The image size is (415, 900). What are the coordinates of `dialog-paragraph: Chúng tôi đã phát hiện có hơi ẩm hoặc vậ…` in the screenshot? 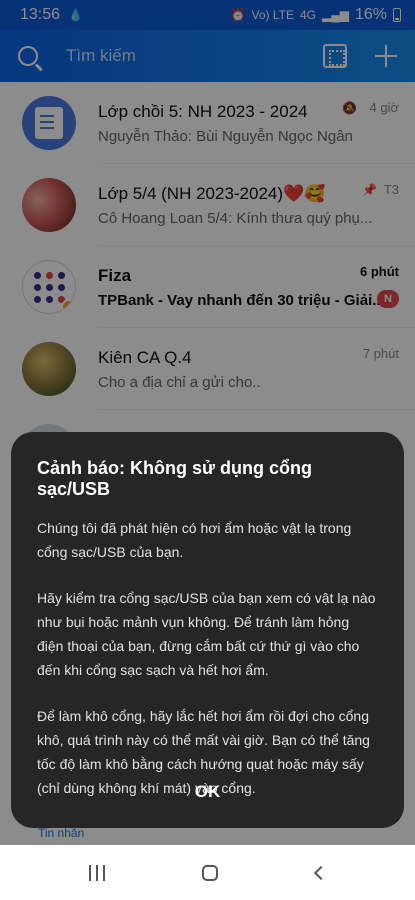 It's located at (194, 540).